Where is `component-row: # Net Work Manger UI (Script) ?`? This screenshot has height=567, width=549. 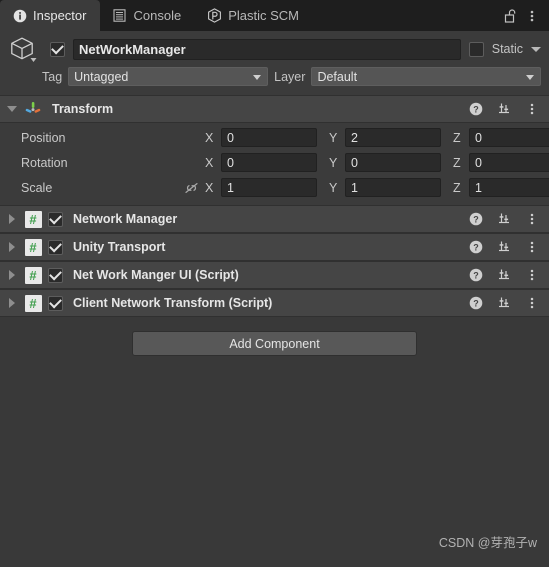
component-row: # Net Work Manger UI (Script) ? is located at coordinates (274, 275).